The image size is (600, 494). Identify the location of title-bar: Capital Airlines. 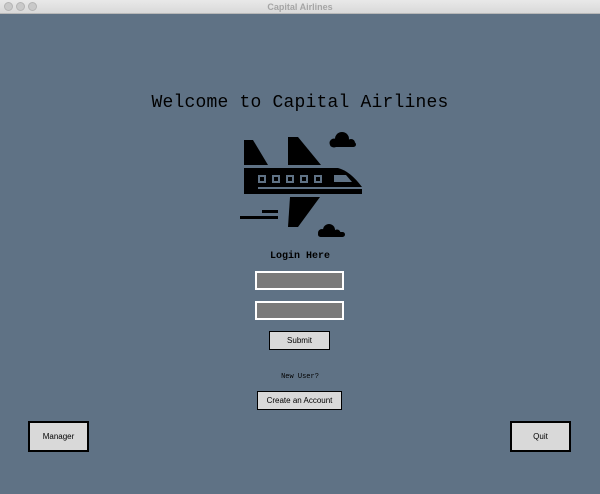
(300, 7).